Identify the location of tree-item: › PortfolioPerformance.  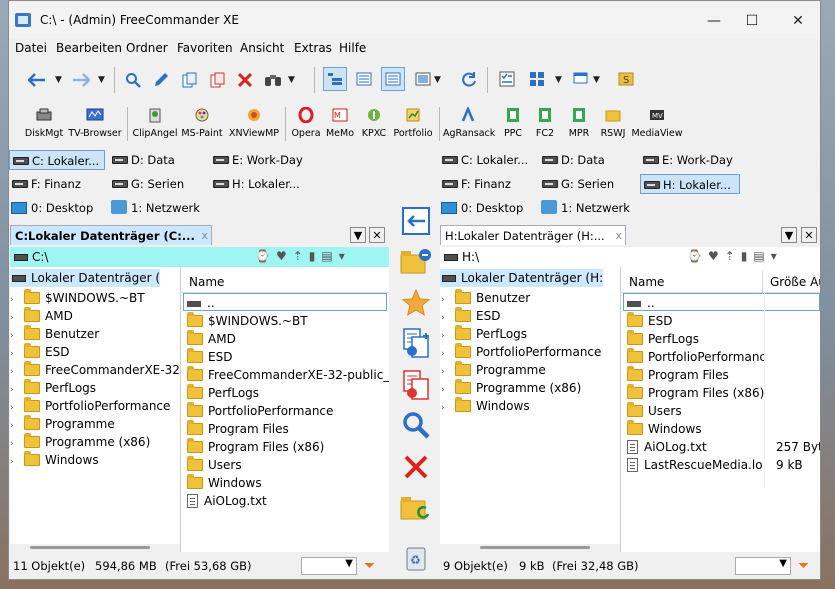
(530, 352).